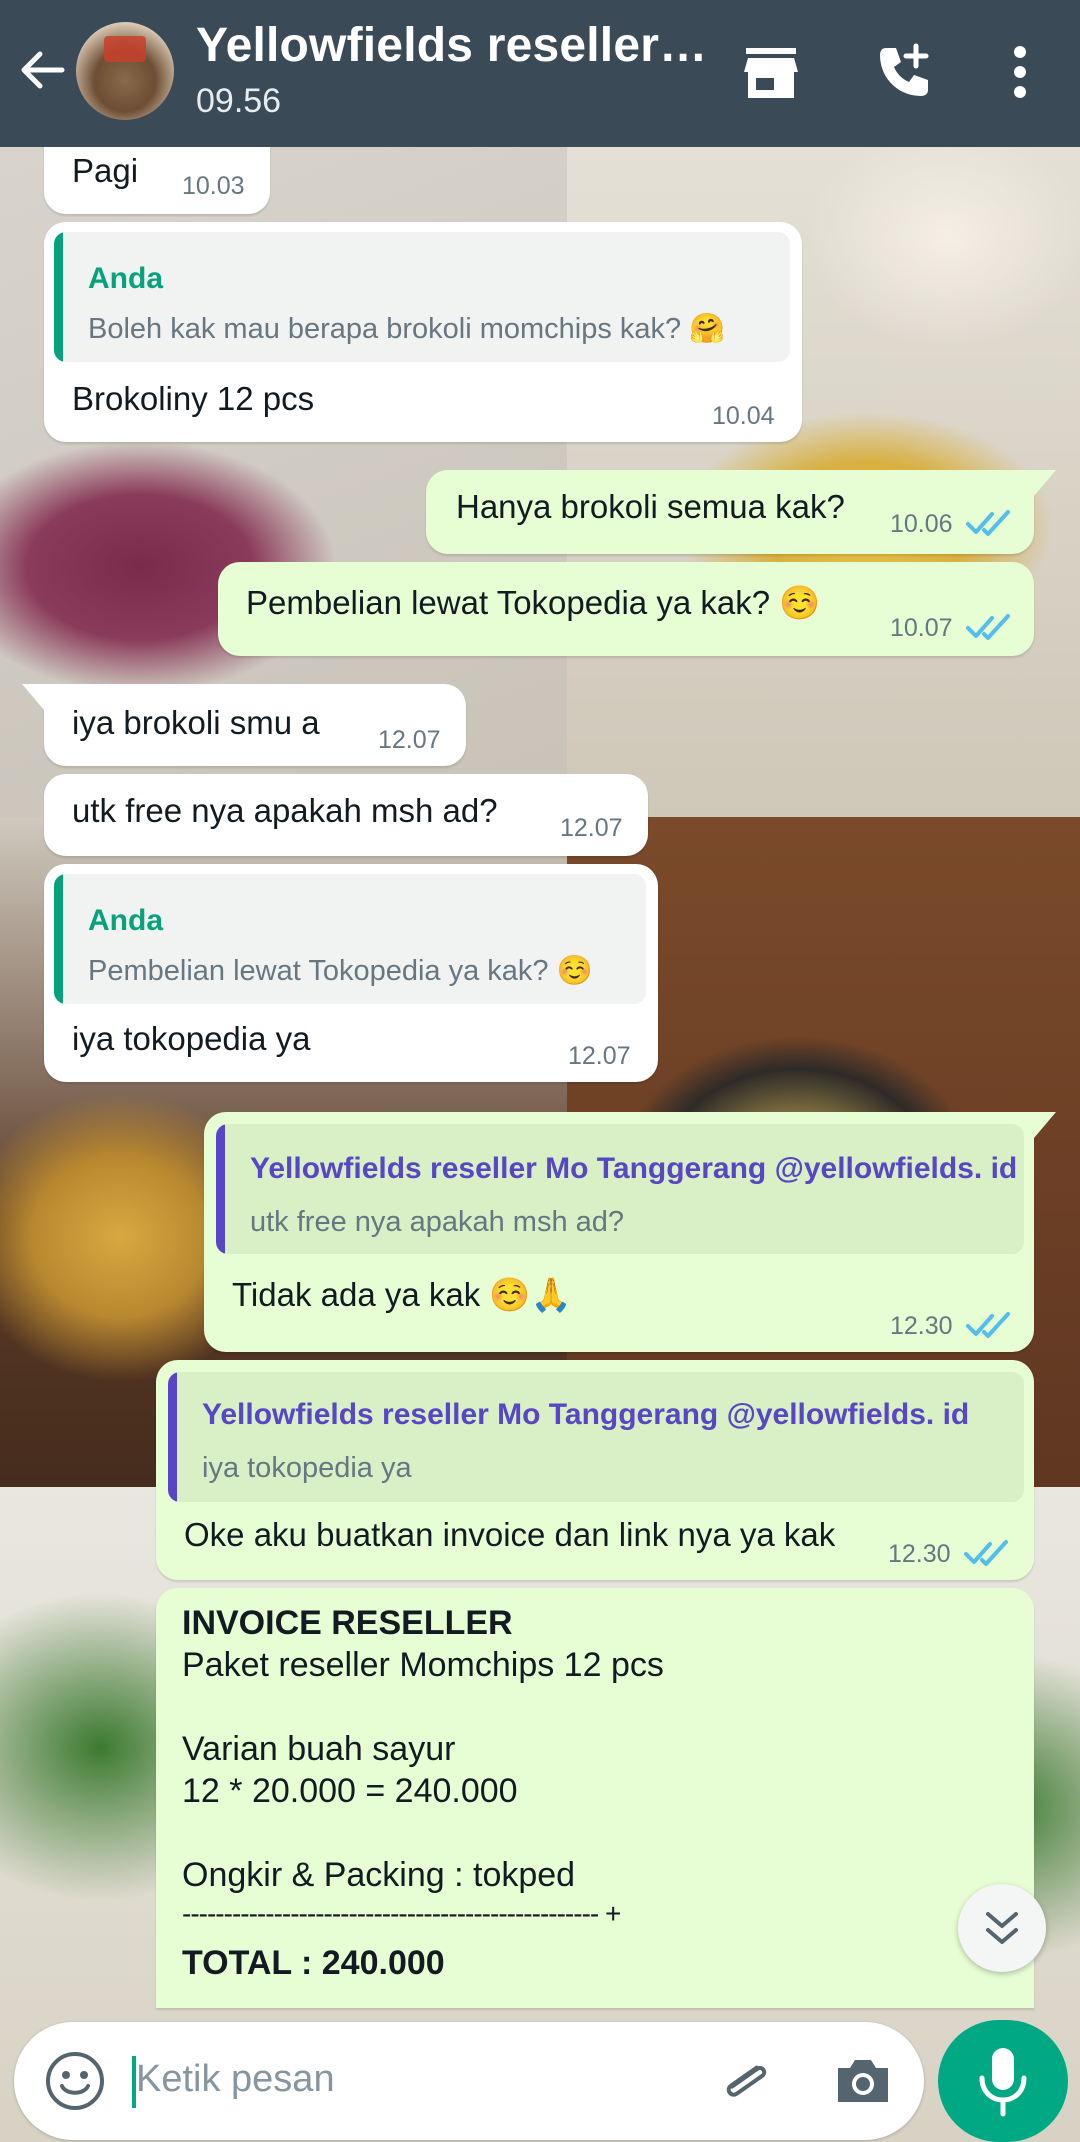 The width and height of the screenshot is (1080, 2142). I want to click on camera-icon, so click(863, 2081).